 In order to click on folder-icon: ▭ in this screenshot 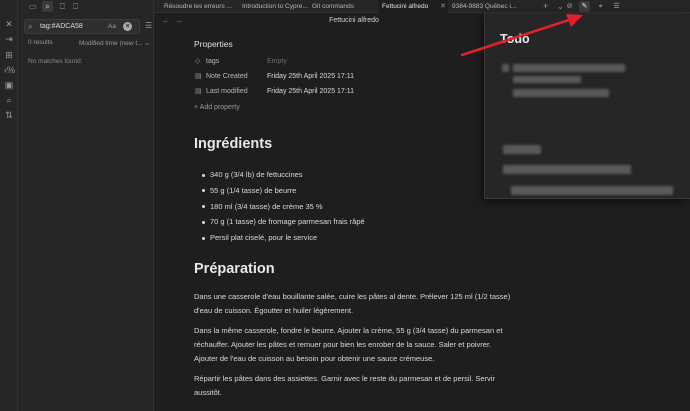, I will do `click(32, 6)`.